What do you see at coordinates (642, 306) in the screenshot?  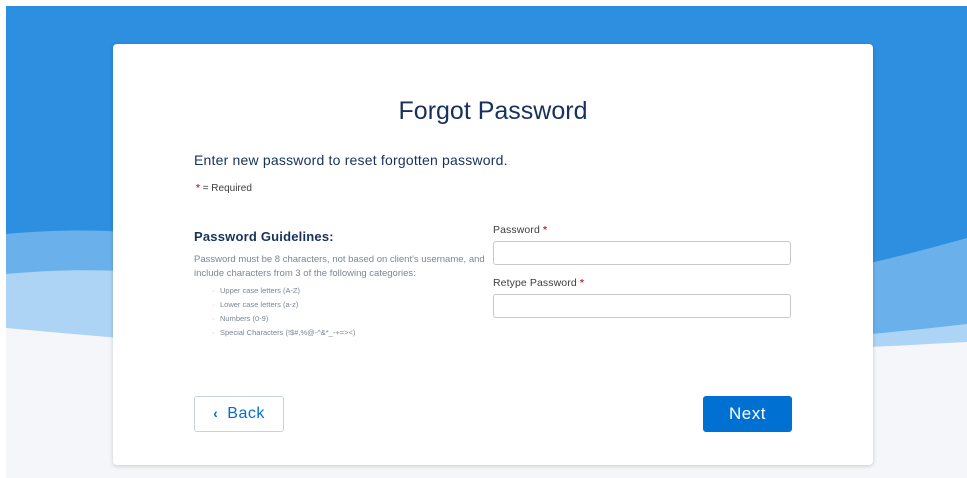 I see `retype-password-input` at bounding box center [642, 306].